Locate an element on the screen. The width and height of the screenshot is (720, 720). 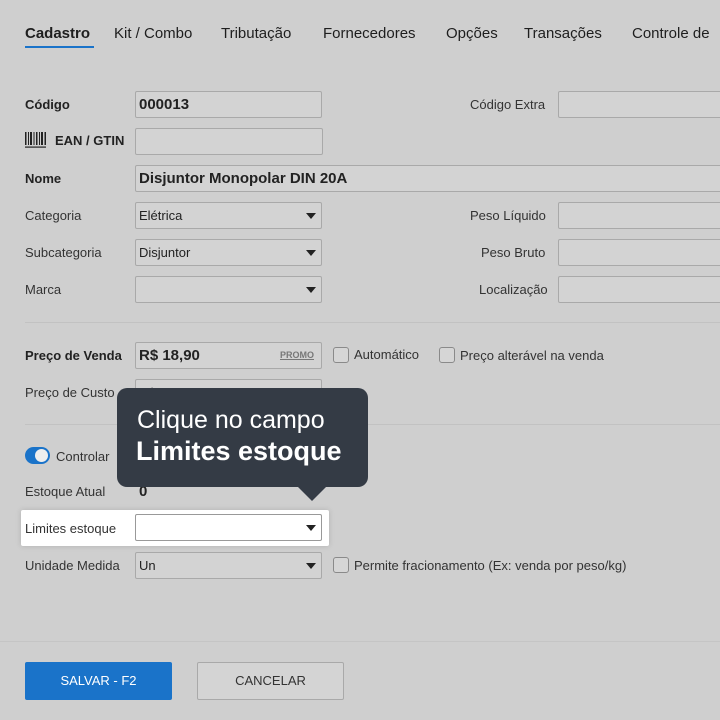
codigo-extra-field is located at coordinates (639, 104).